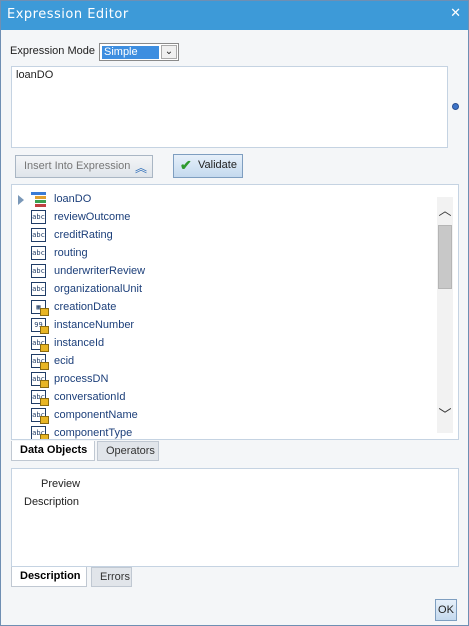 This screenshot has width=469, height=626. Describe the element at coordinates (222, 308) in the screenshot. I see `tree-item: ▦ creationDate` at that location.